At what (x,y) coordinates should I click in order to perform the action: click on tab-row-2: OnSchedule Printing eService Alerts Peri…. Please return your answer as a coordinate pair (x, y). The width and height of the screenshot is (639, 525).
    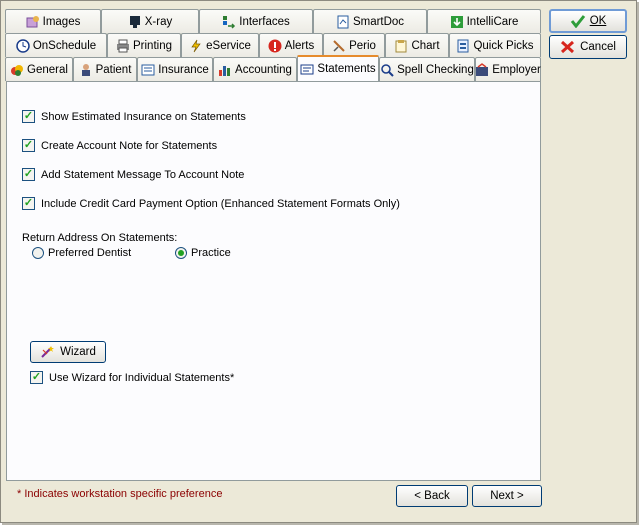
    Looking at the image, I should click on (273, 45).